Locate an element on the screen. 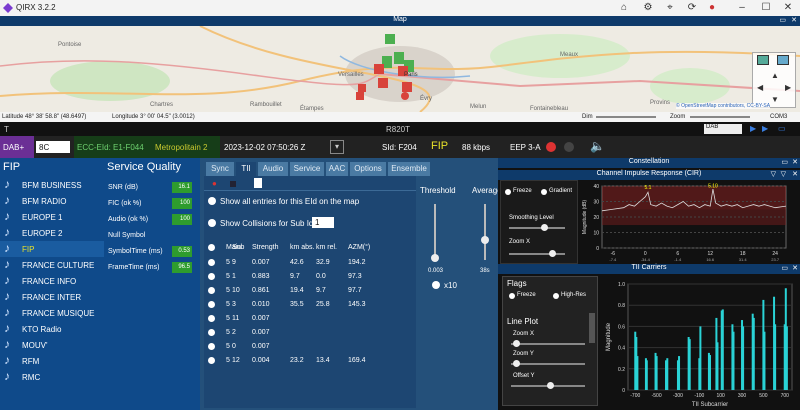 The height and width of the screenshot is (410, 800). quality-value: 96.5 is located at coordinates (182, 267).